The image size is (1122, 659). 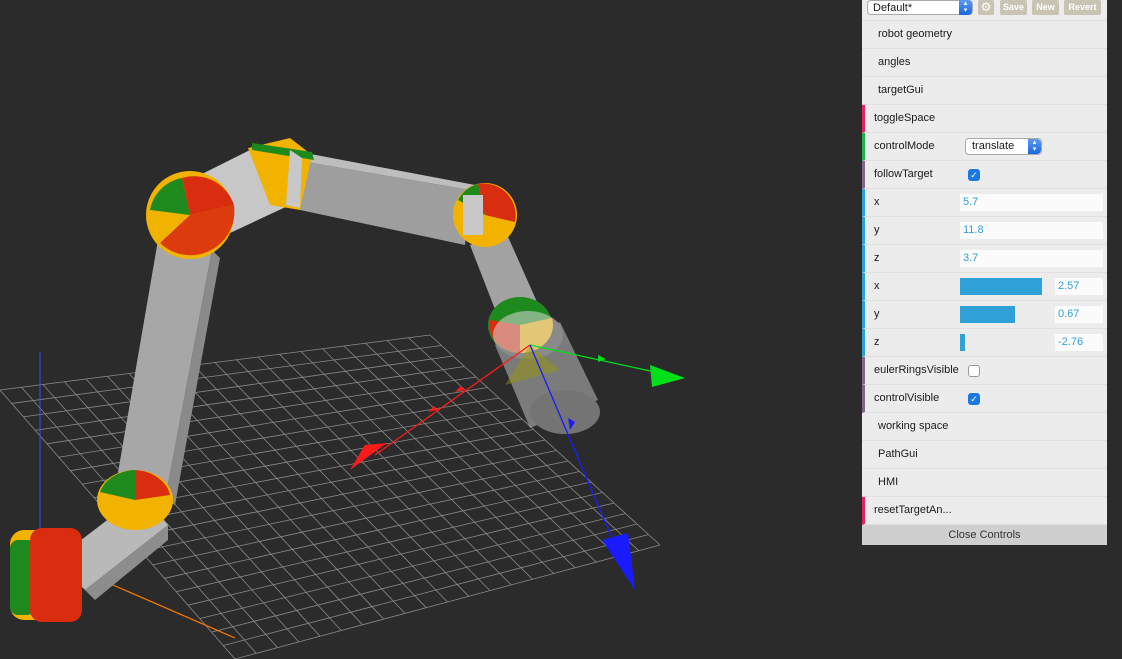 I want to click on preset-value: Default*, so click(x=893, y=8).